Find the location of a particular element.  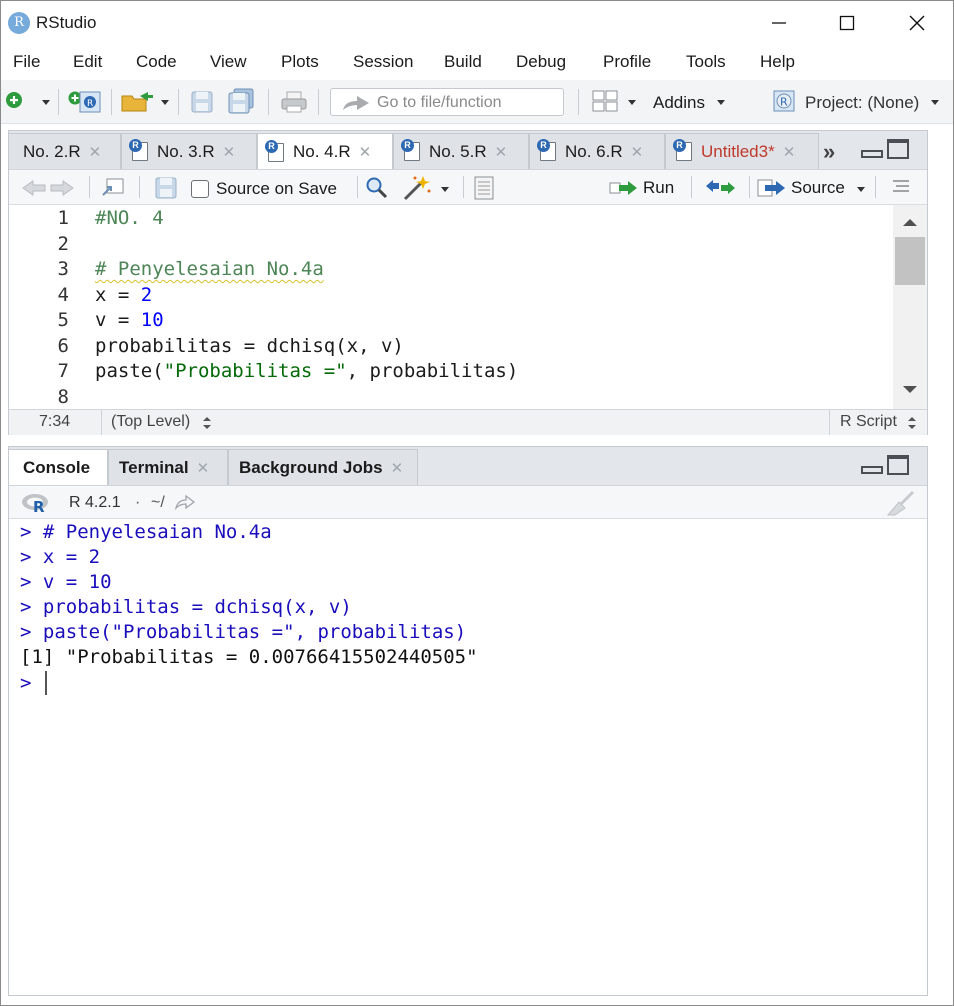

open-file-button is located at coordinates (138, 102).